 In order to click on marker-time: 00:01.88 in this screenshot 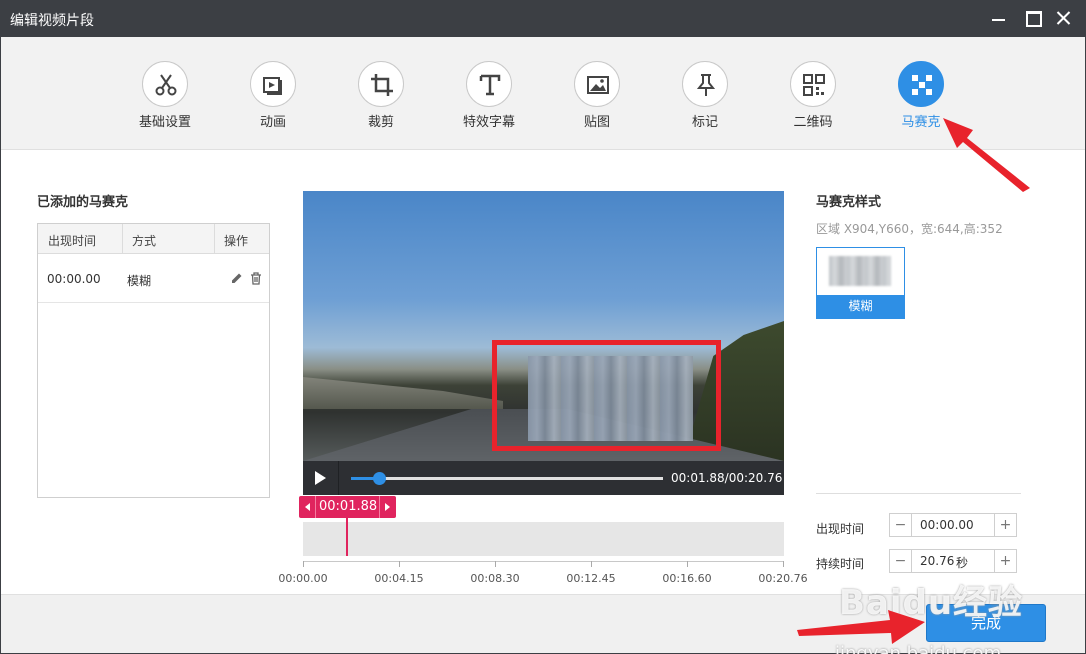, I will do `click(348, 506)`.